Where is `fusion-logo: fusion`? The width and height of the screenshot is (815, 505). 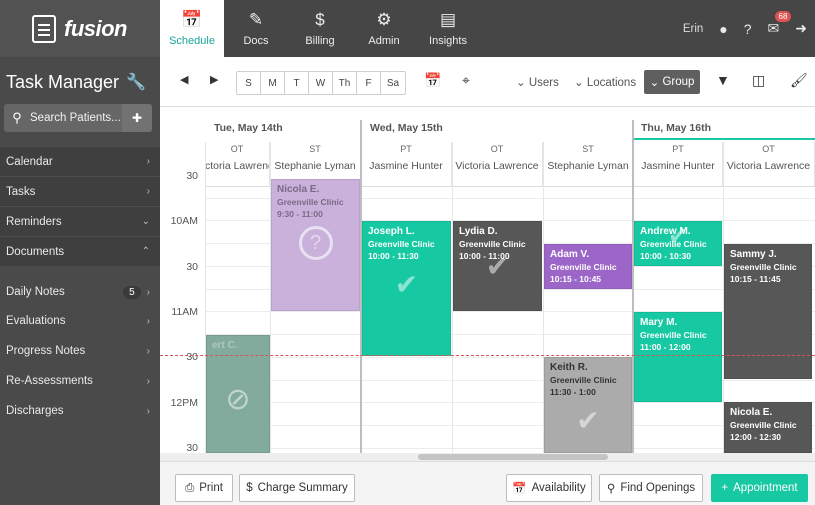
fusion-logo: fusion is located at coordinates (80, 28).